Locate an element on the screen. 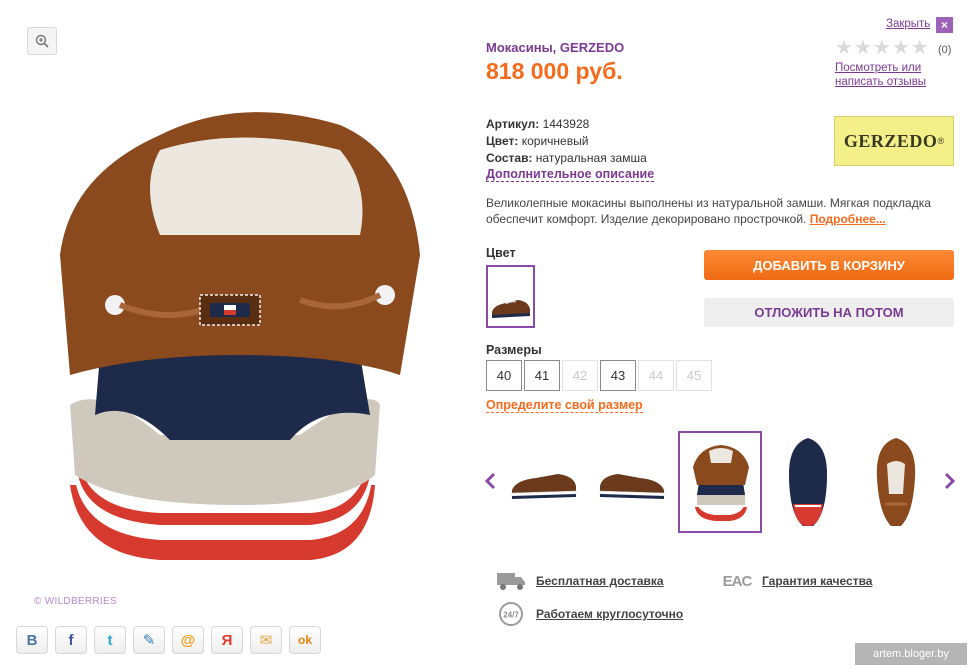 This screenshot has width=970, height=668. gallery-next-arrow is located at coordinates (950, 483).